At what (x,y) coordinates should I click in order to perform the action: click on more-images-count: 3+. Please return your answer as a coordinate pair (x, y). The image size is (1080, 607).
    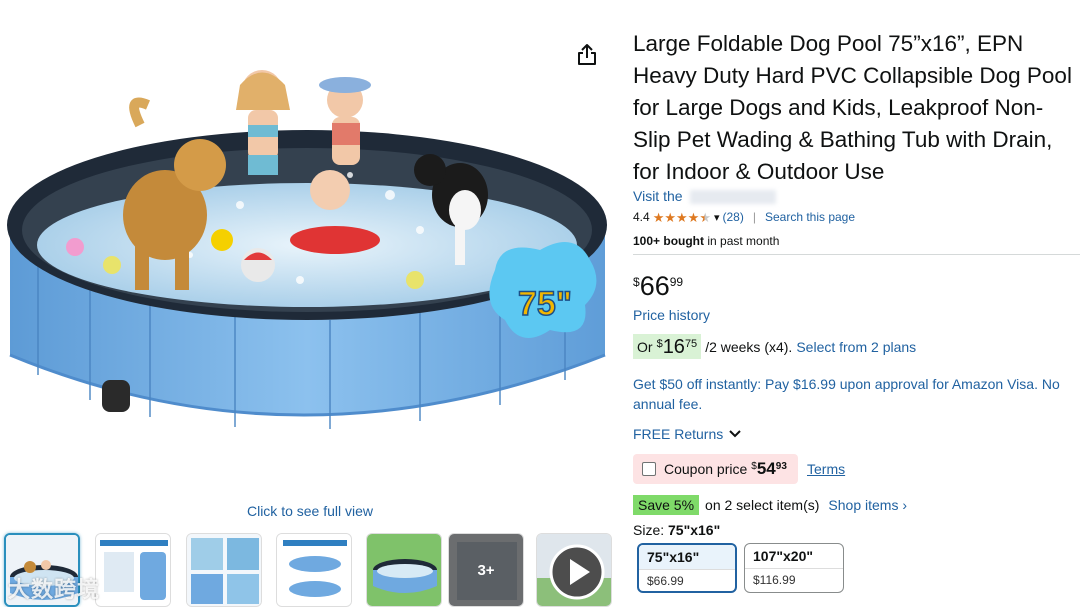
    Looking at the image, I should click on (486, 570).